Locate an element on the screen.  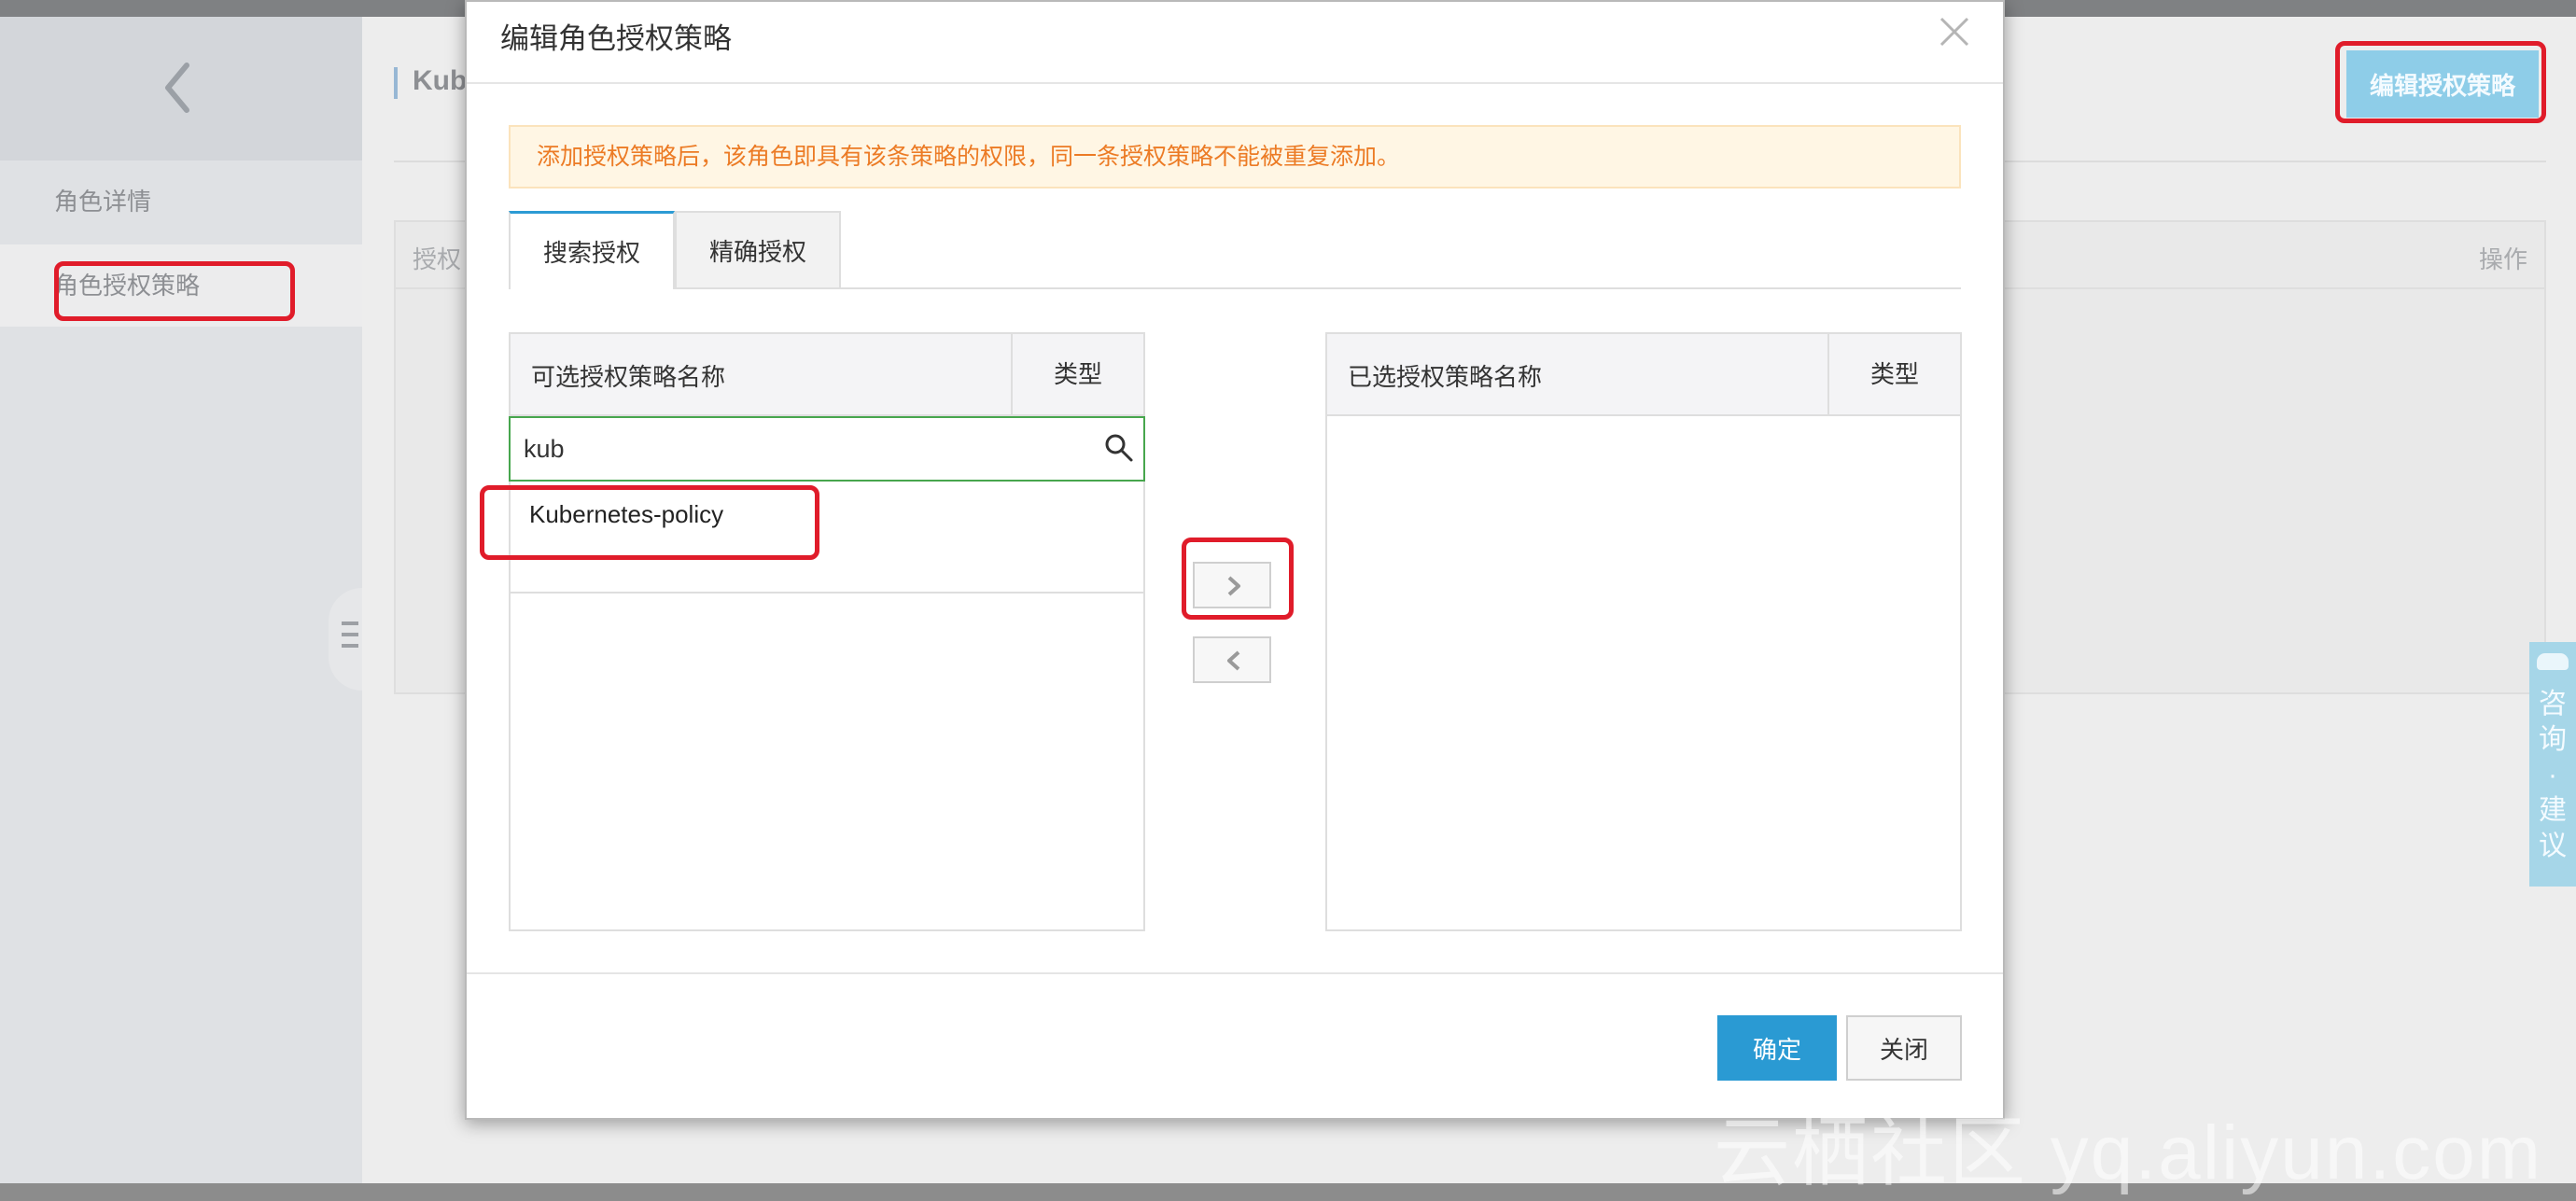
close-icon is located at coordinates (1954, 32).